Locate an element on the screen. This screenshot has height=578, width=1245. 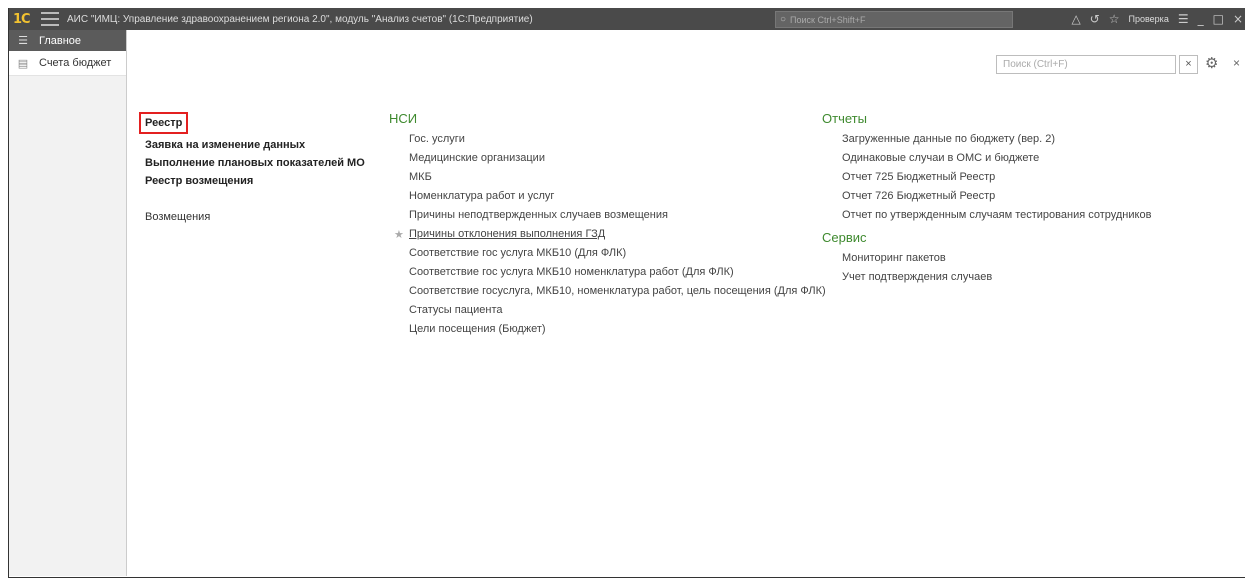
search-icon: ○ is located at coordinates (783, 19).